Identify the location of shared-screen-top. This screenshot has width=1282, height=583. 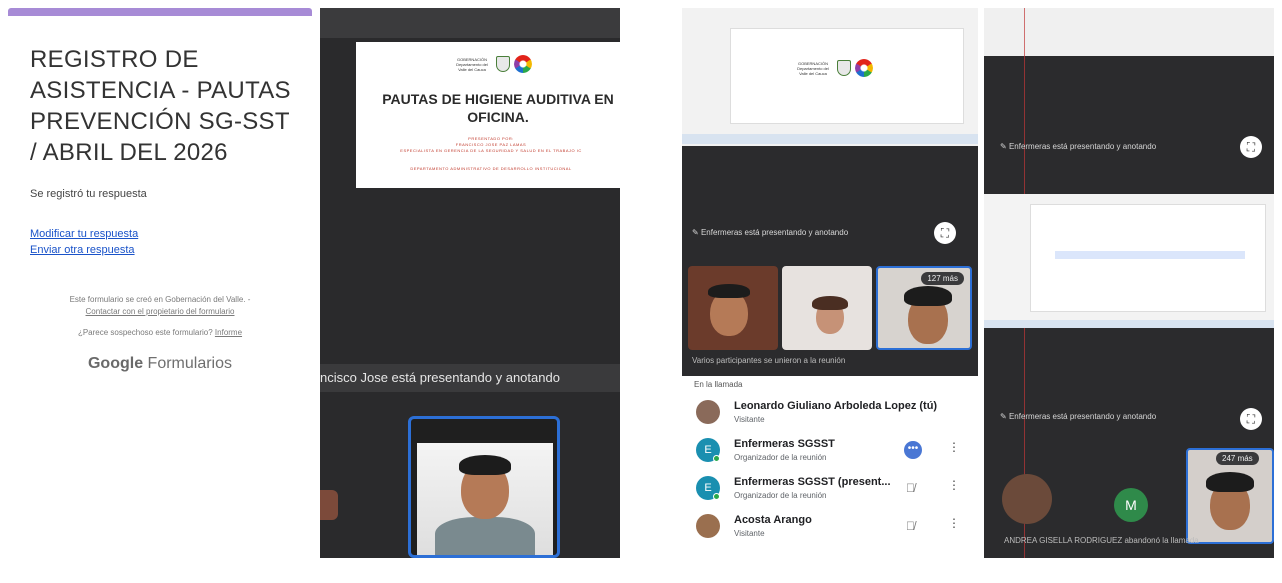
(1129, 32).